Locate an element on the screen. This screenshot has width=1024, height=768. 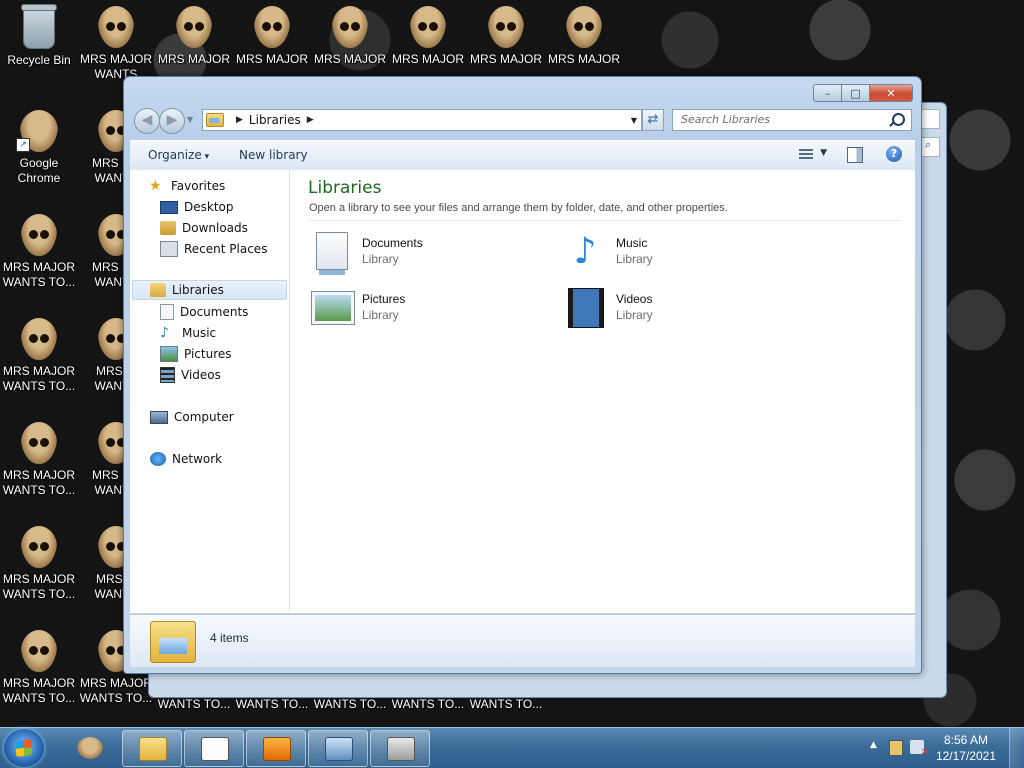
nav-item-desktop: Desktop is located at coordinates (197, 207).